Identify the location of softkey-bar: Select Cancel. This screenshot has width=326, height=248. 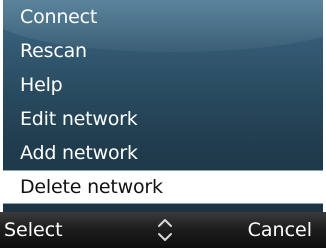
(163, 230).